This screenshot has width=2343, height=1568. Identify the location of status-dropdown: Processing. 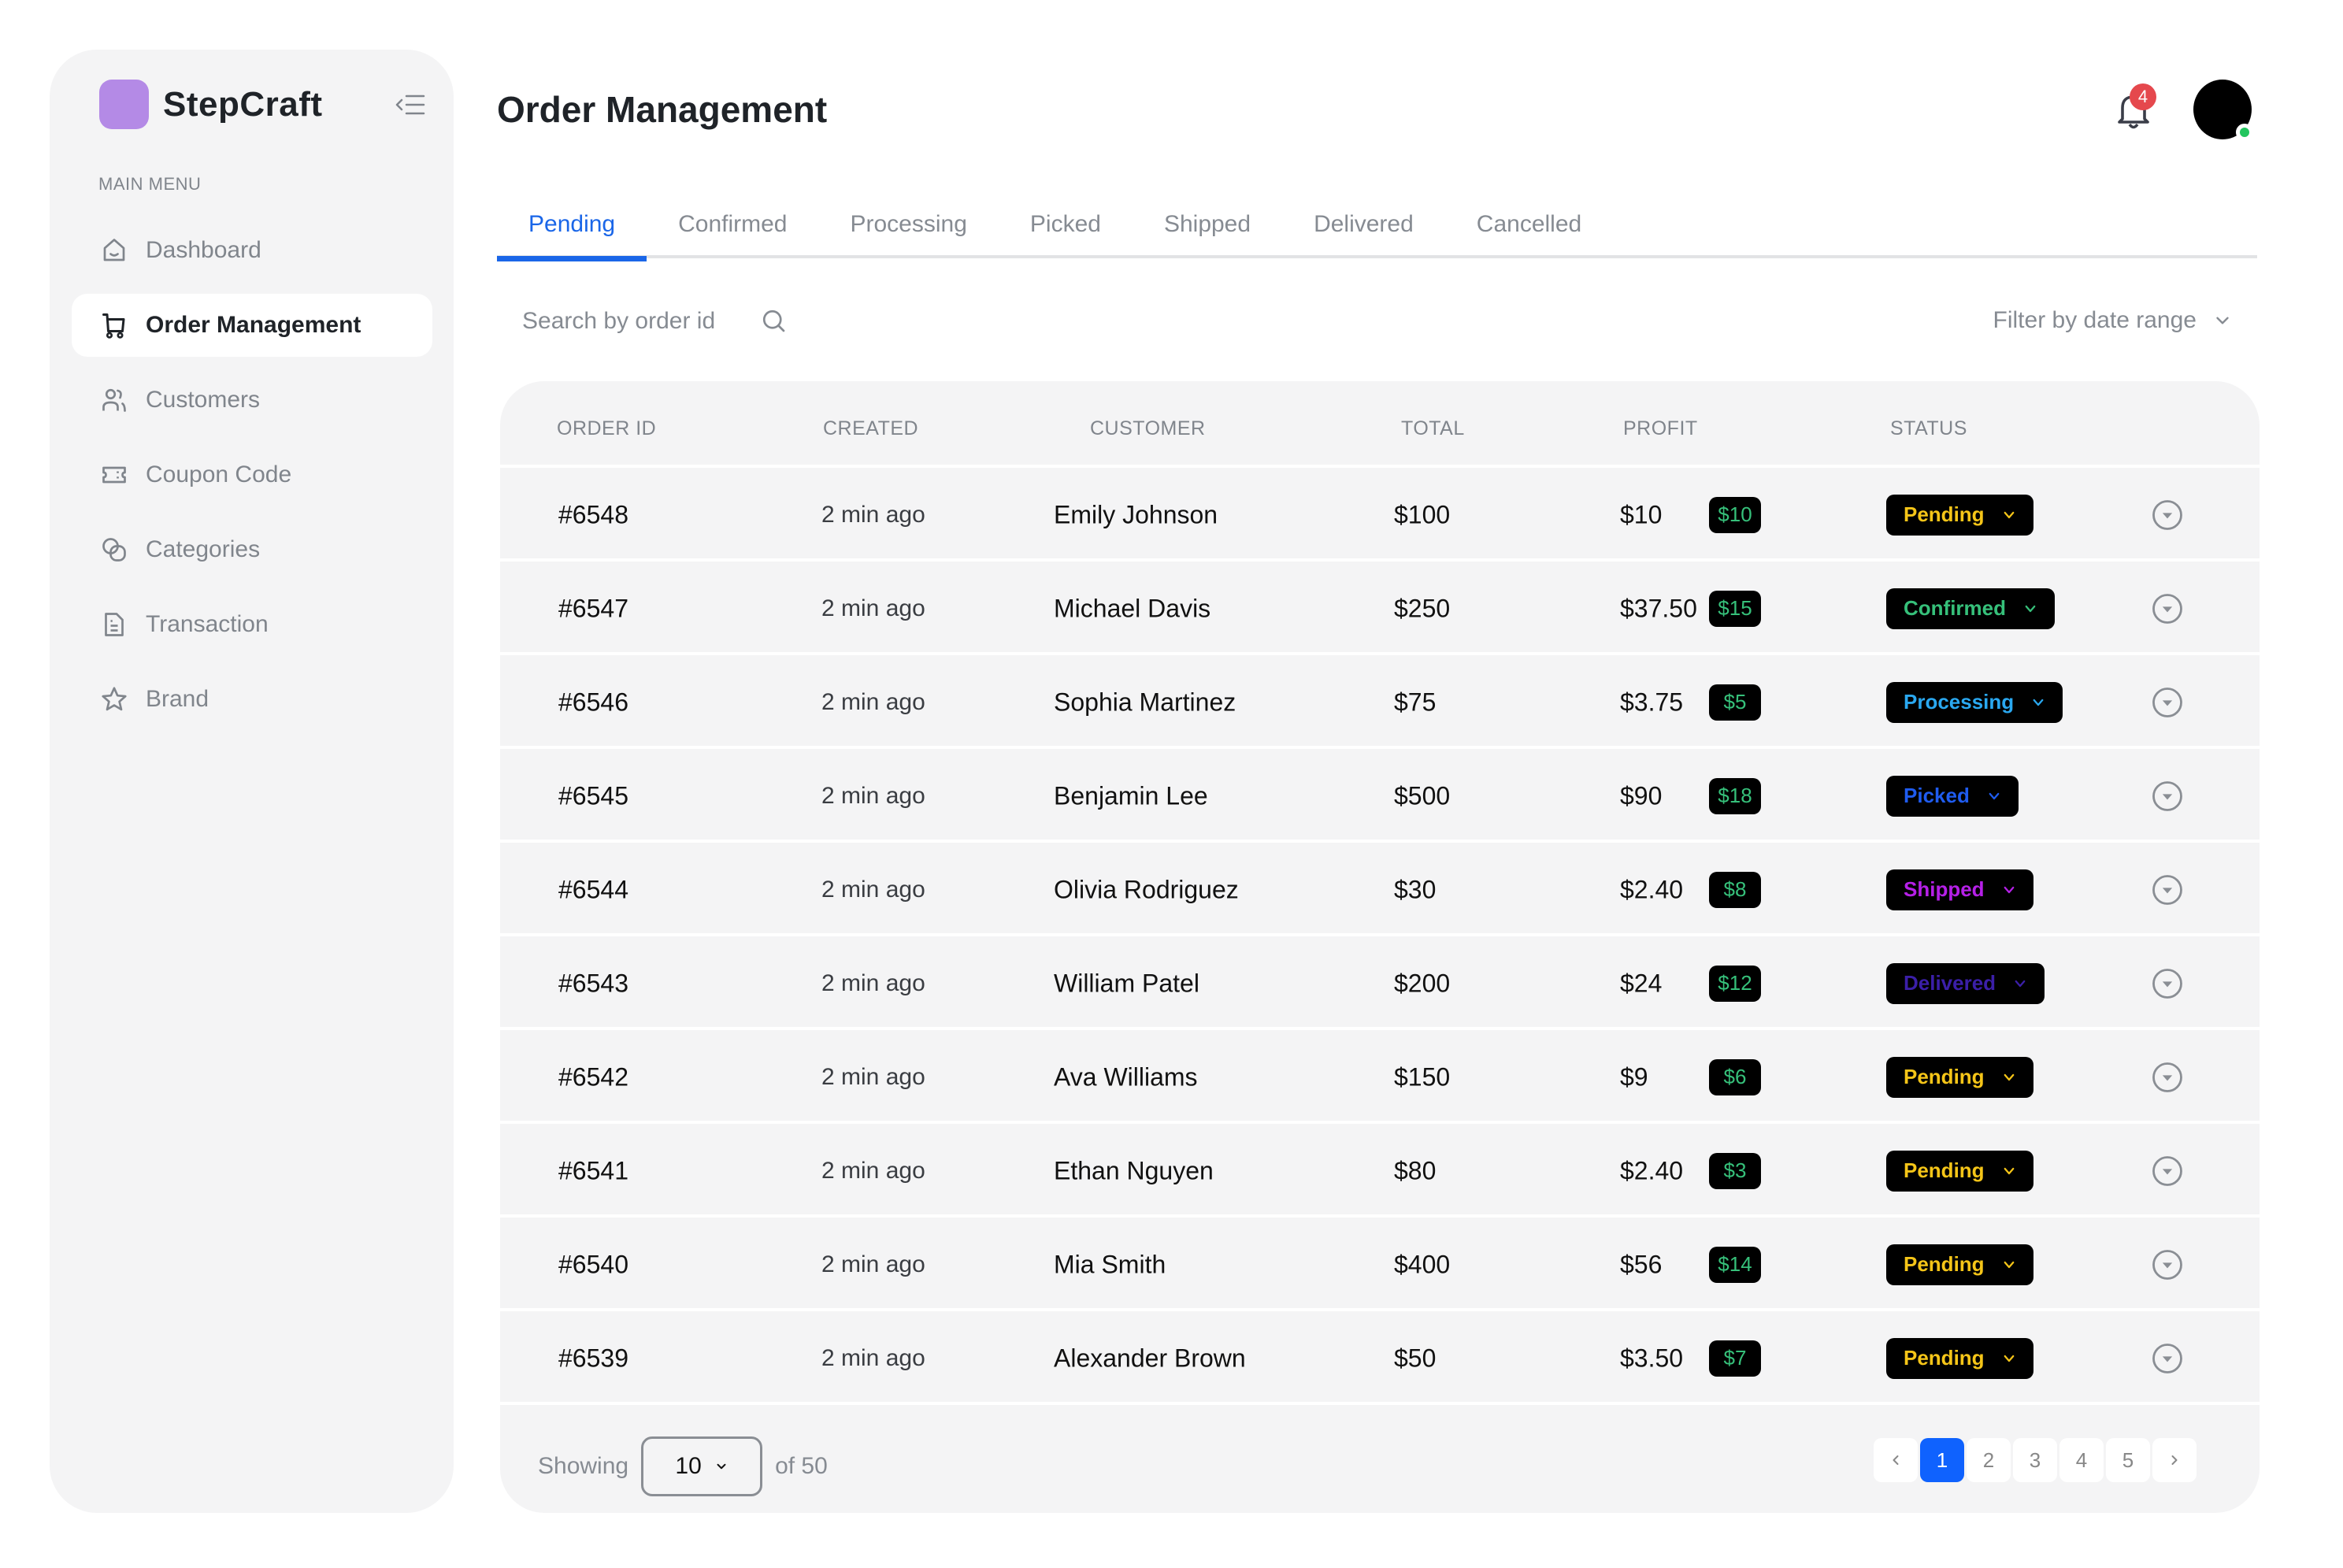
(1974, 702).